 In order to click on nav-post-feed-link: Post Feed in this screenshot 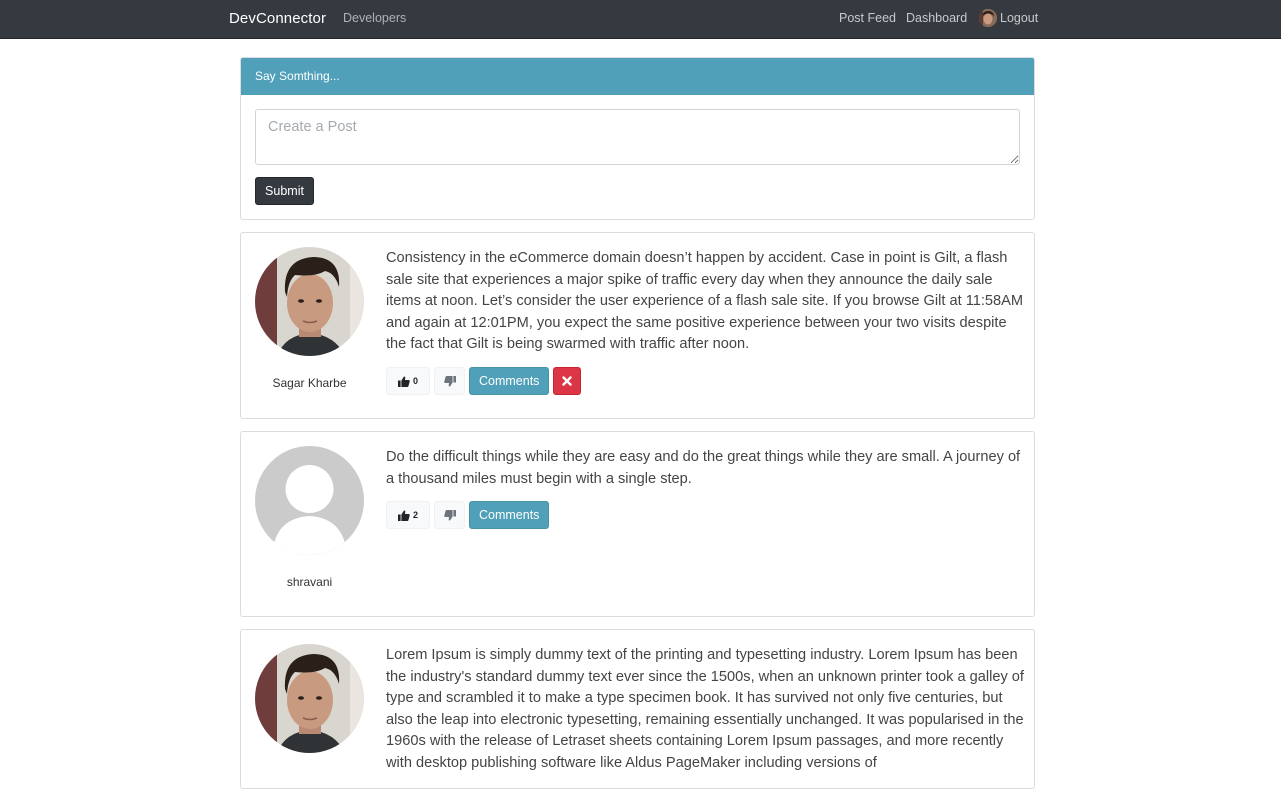, I will do `click(867, 18)`.